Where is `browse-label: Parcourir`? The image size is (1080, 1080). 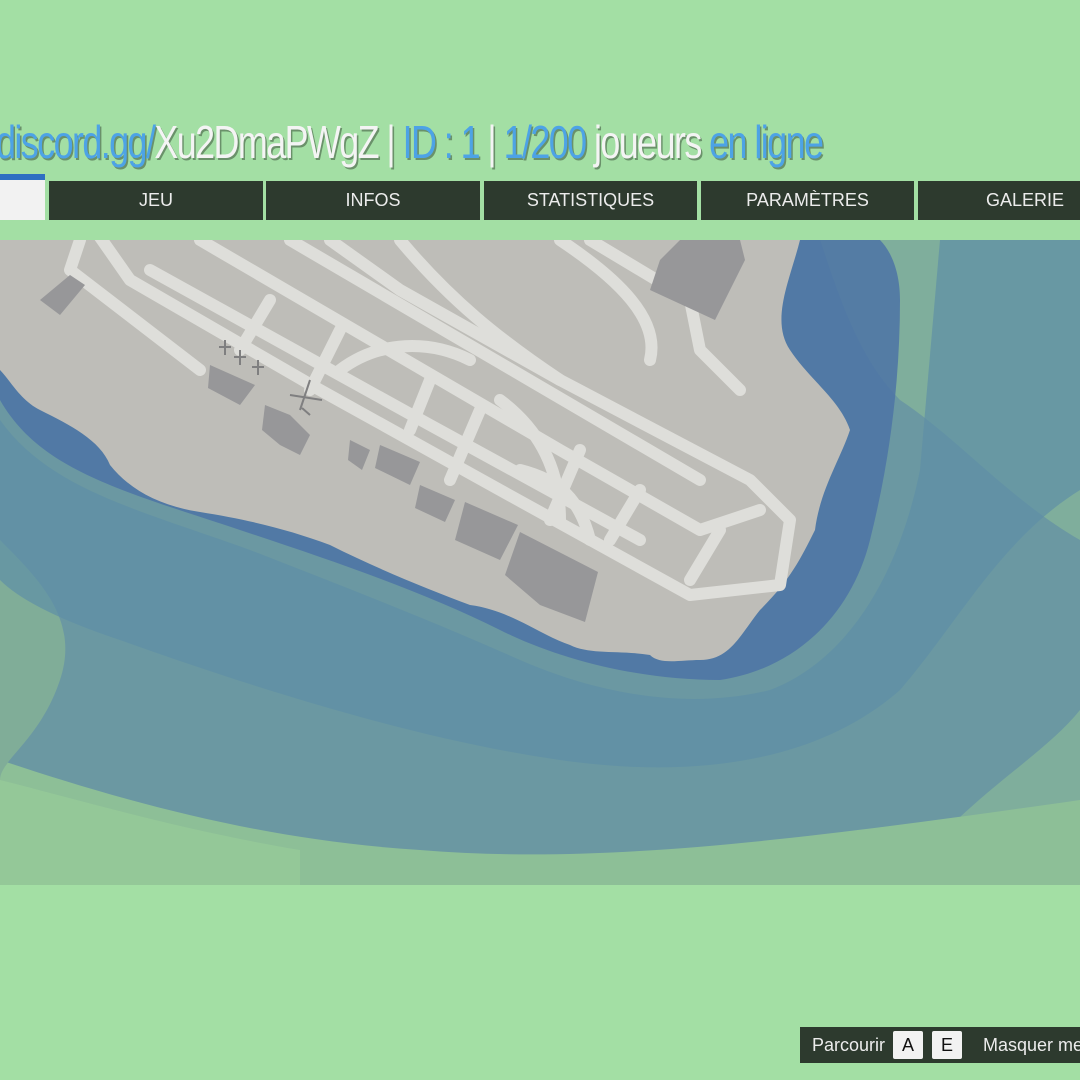 browse-label: Parcourir is located at coordinates (849, 1045).